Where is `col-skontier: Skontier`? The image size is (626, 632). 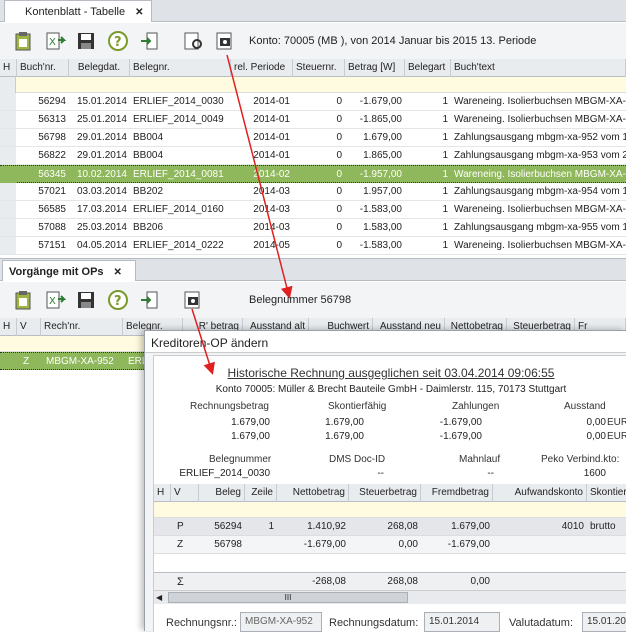 col-skontier: Skontier is located at coordinates (606, 493).